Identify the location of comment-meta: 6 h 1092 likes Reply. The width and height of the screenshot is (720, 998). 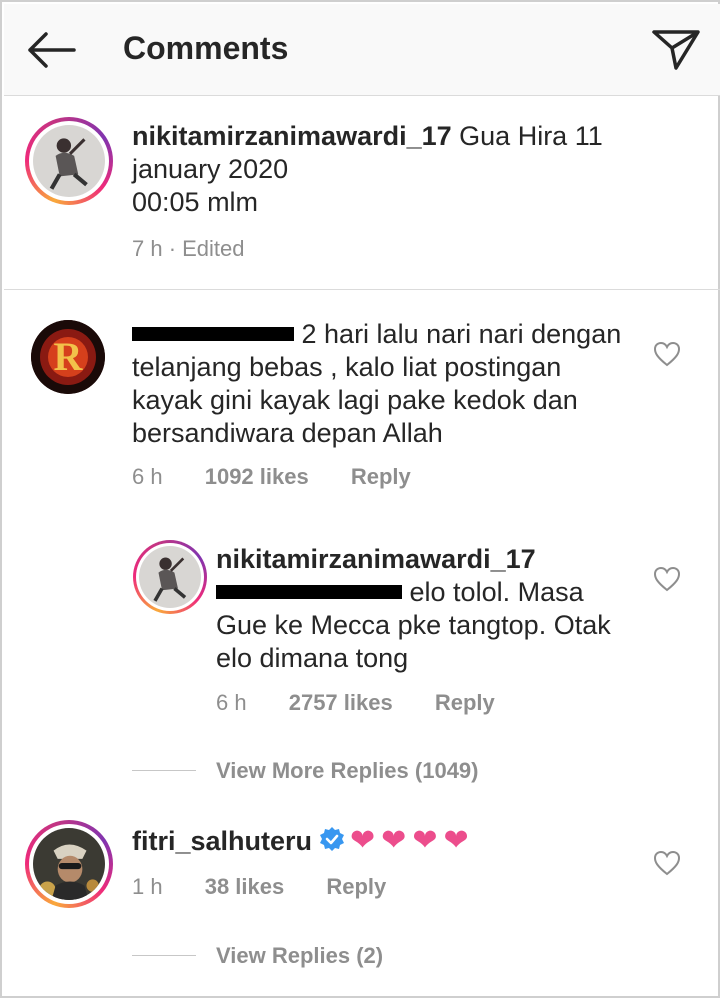
(289, 477).